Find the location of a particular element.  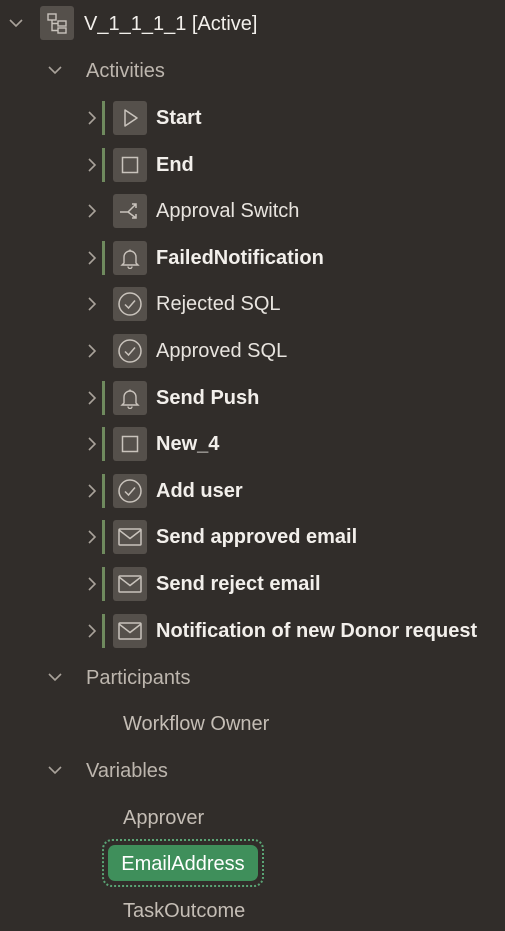

tree-item-activity: New_4 is located at coordinates (252, 444).